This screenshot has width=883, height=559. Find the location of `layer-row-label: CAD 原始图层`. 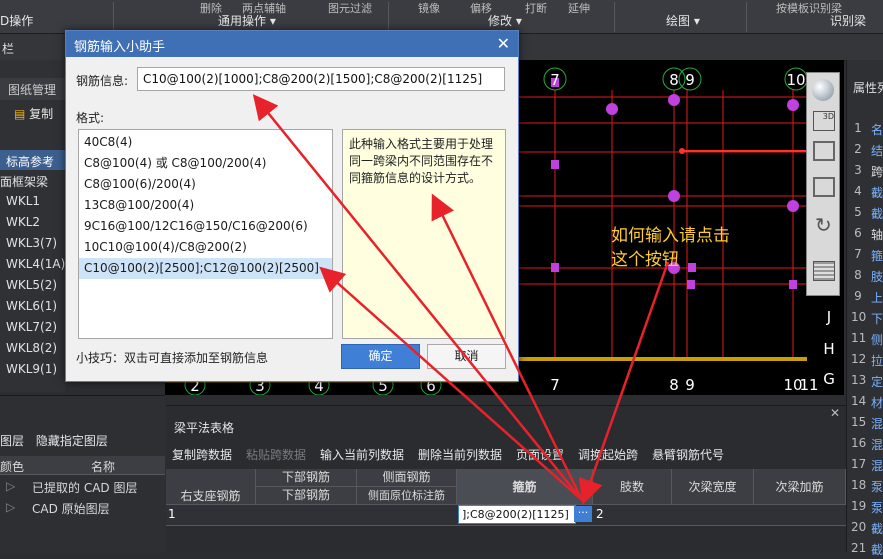

layer-row-label: CAD 原始图层 is located at coordinates (71, 509).